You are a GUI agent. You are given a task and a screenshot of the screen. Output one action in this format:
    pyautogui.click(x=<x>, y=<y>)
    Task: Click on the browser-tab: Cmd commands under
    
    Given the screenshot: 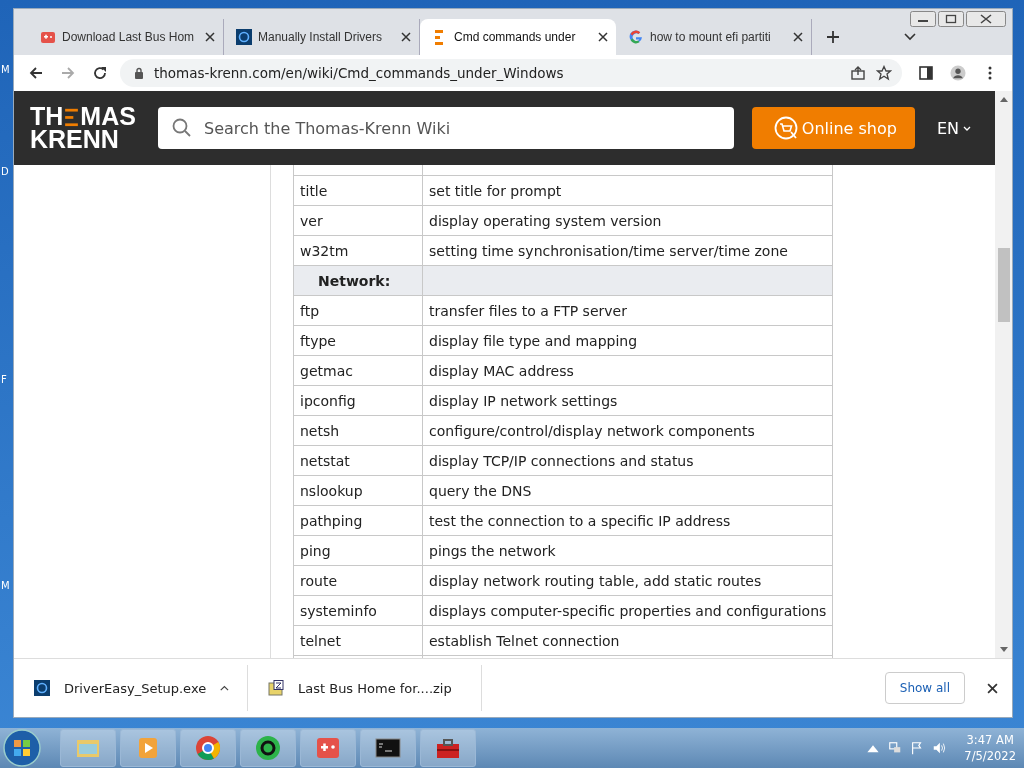 What is the action you would take?
    pyautogui.click(x=518, y=37)
    